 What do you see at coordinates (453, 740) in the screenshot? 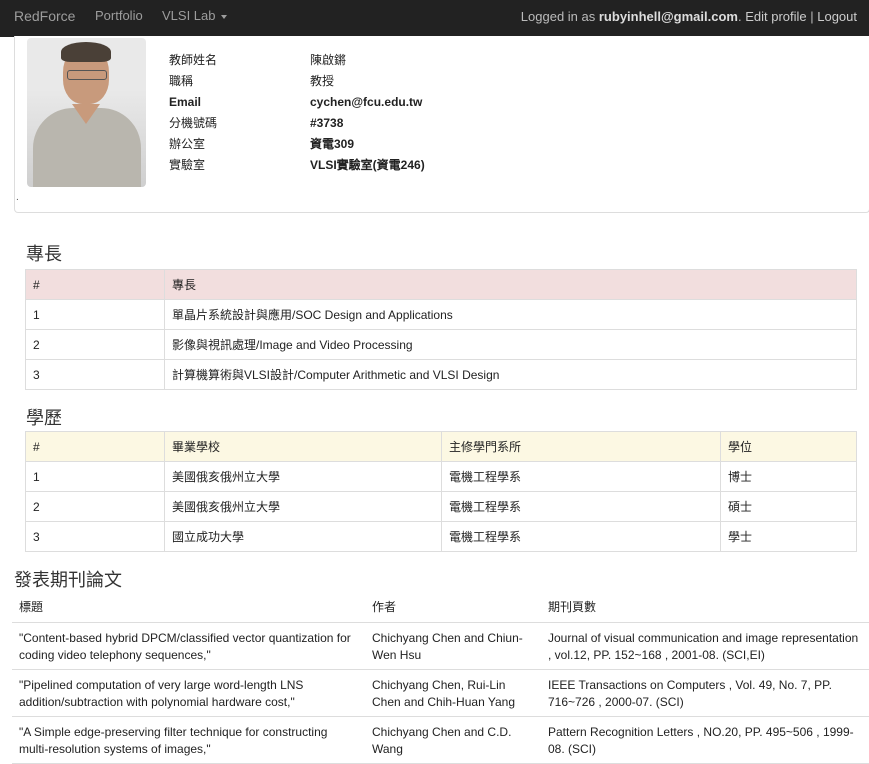
I see `cell: Chichyang Chen and C.D. Wang` at bounding box center [453, 740].